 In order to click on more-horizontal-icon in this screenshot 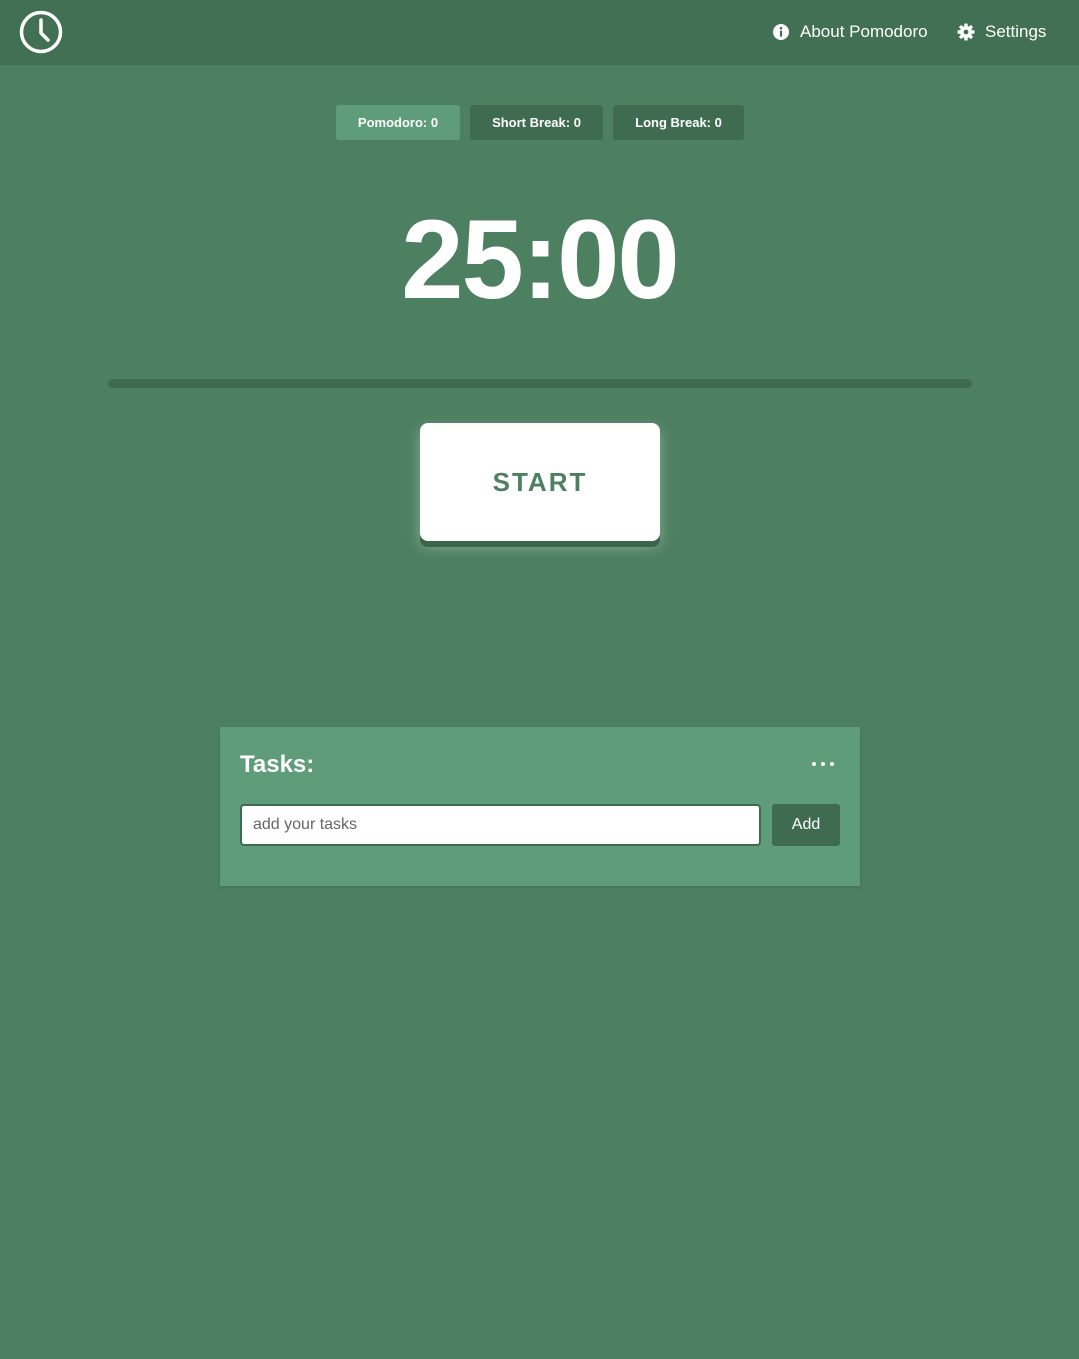, I will do `click(823, 764)`.